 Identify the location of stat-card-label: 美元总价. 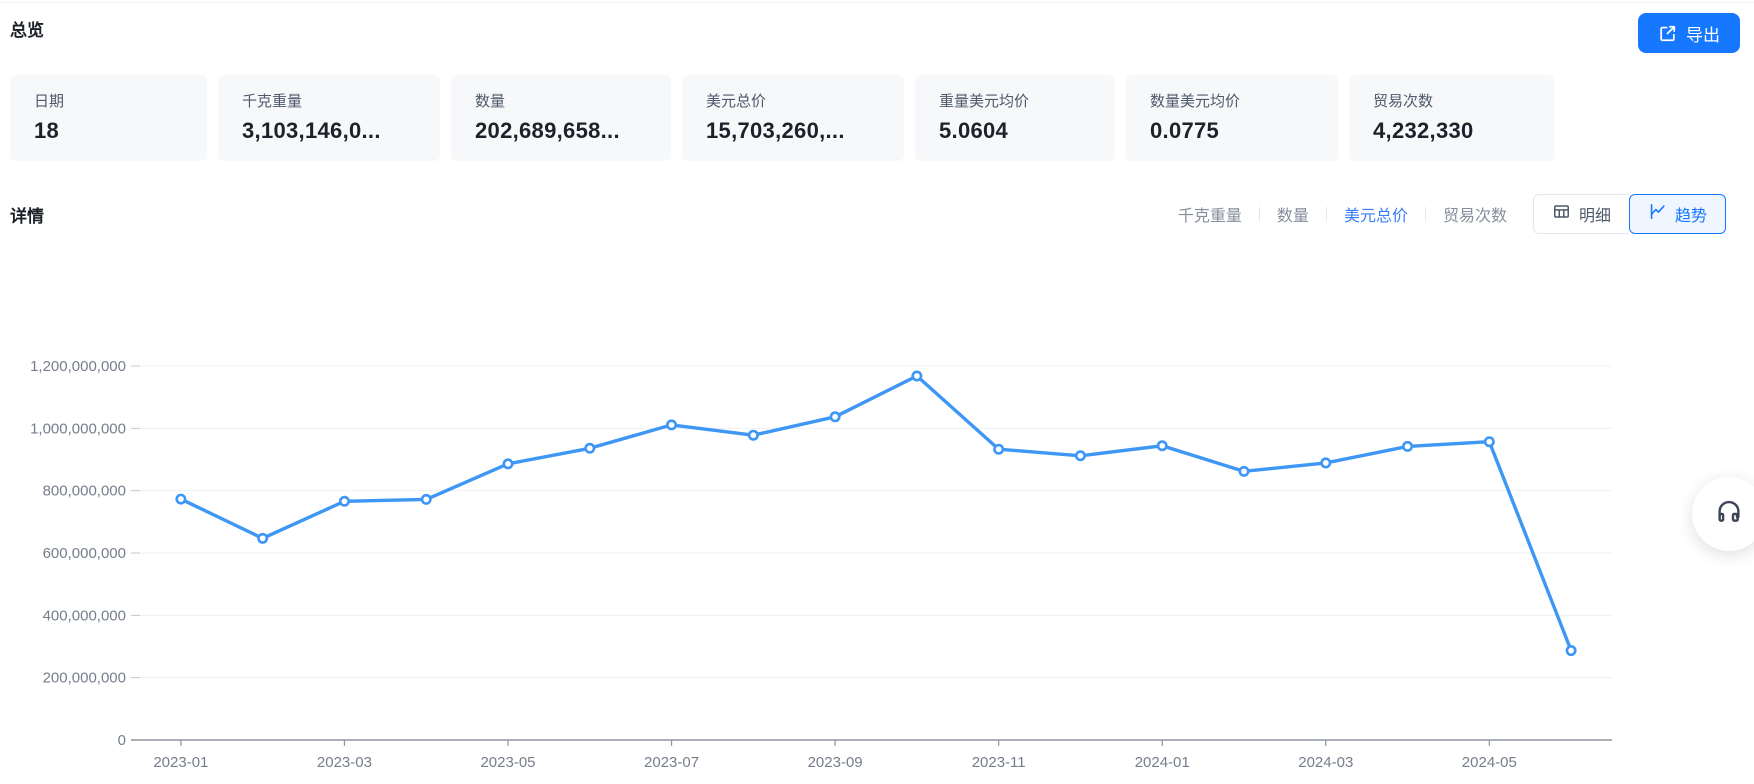
(736, 101).